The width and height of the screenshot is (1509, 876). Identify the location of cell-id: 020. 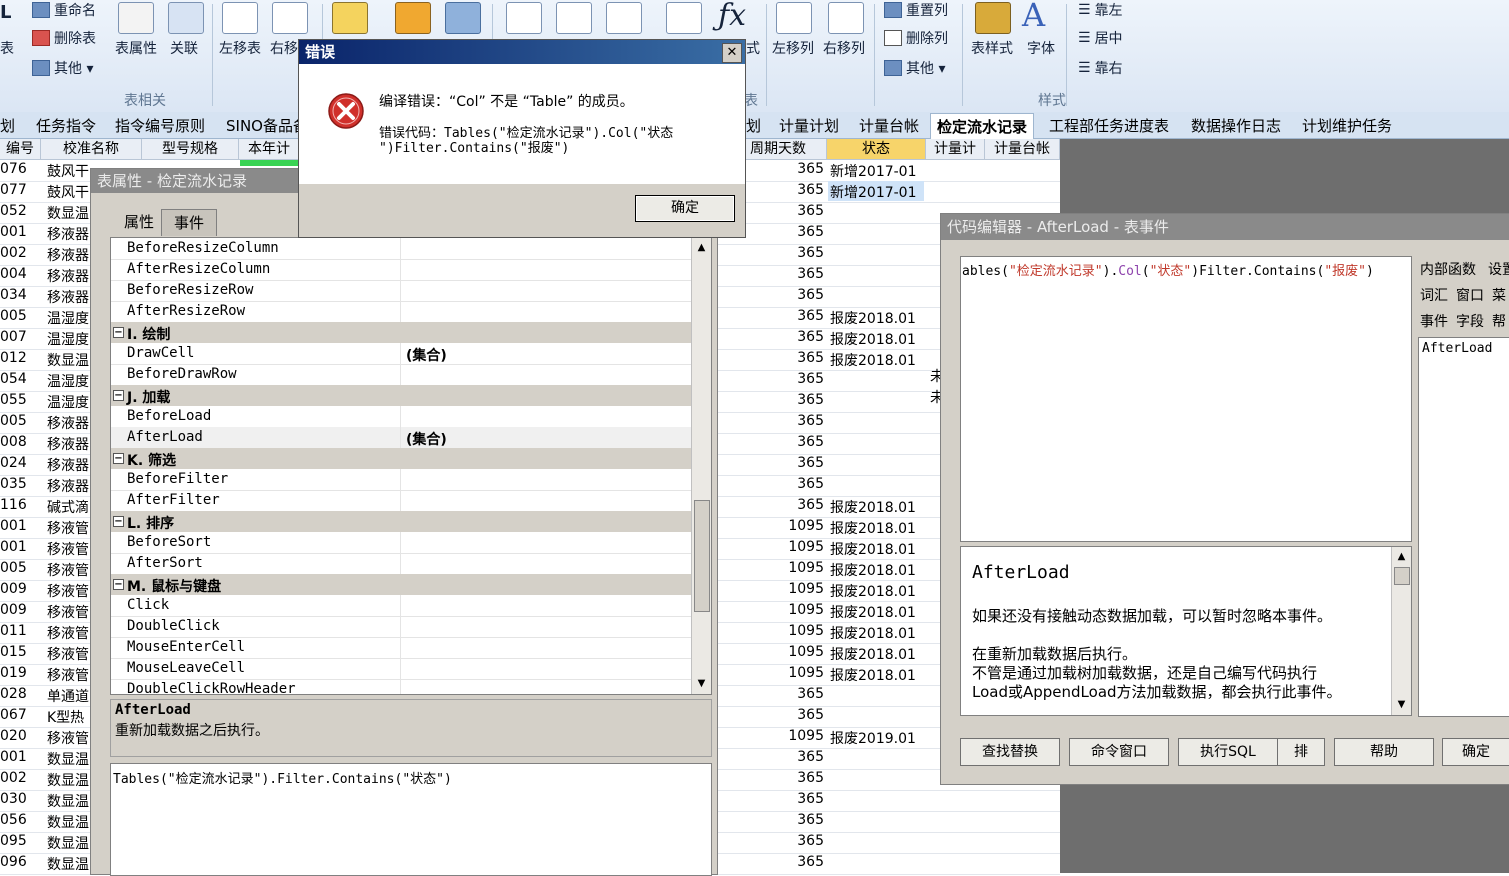
(13, 736).